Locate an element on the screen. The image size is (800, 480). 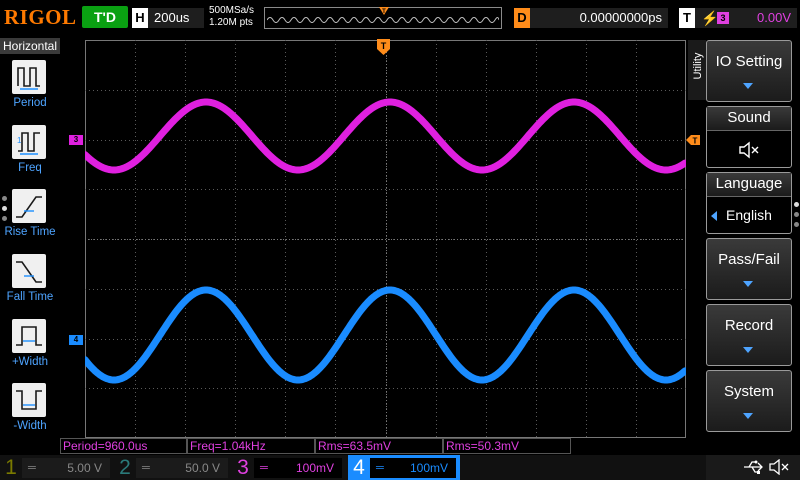
language-button: Language English is located at coordinates (749, 203).